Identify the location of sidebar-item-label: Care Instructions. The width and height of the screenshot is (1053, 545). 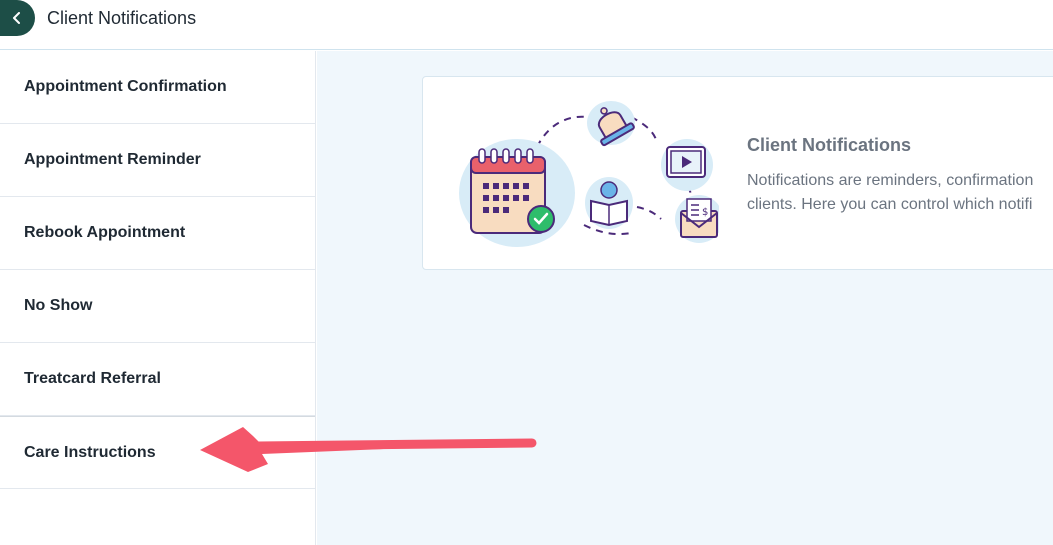
(90, 452).